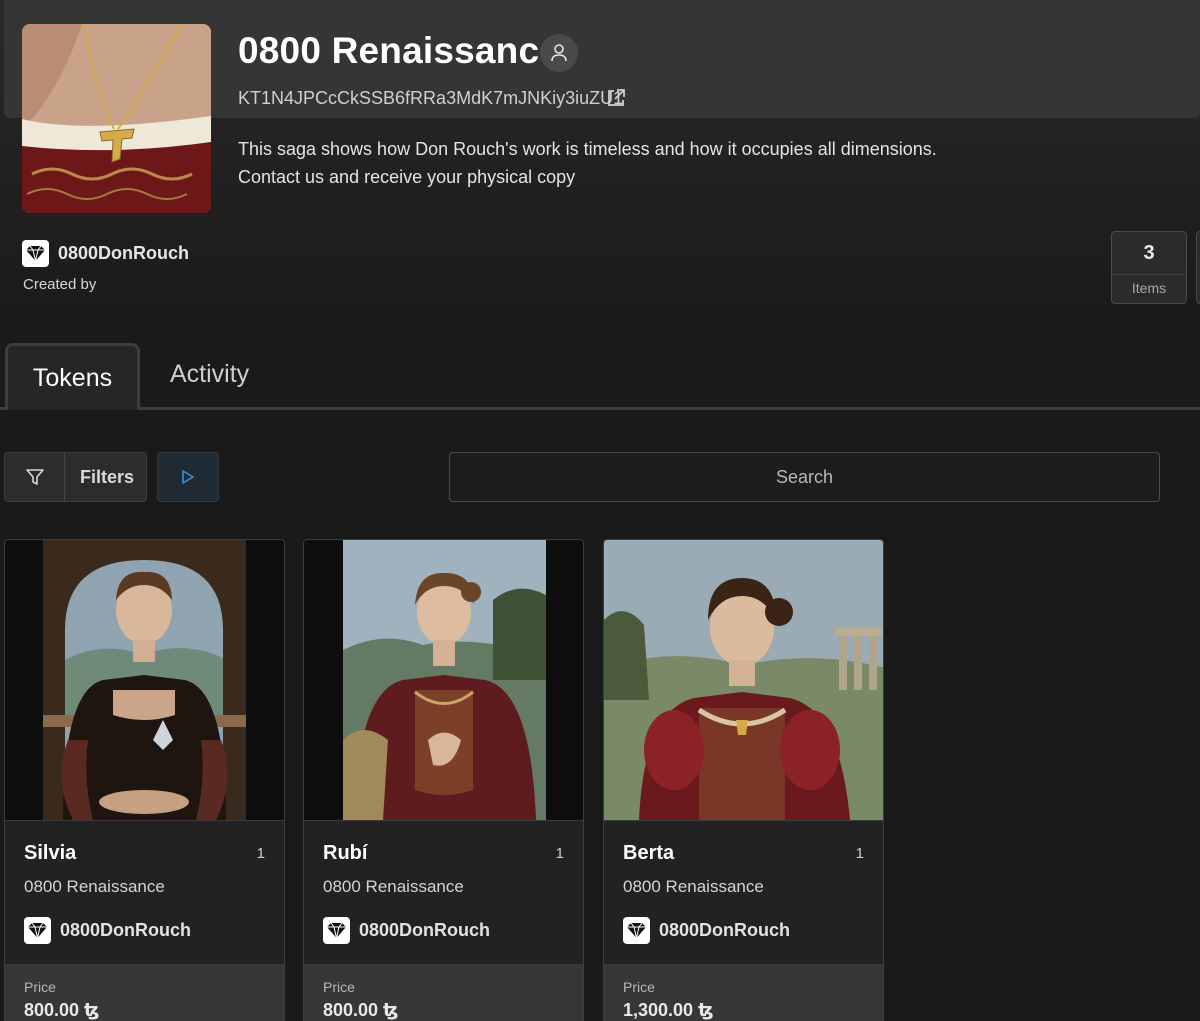 The image size is (1200, 1021). What do you see at coordinates (1149, 267) in the screenshot?
I see `items-stat: 3 Items` at bounding box center [1149, 267].